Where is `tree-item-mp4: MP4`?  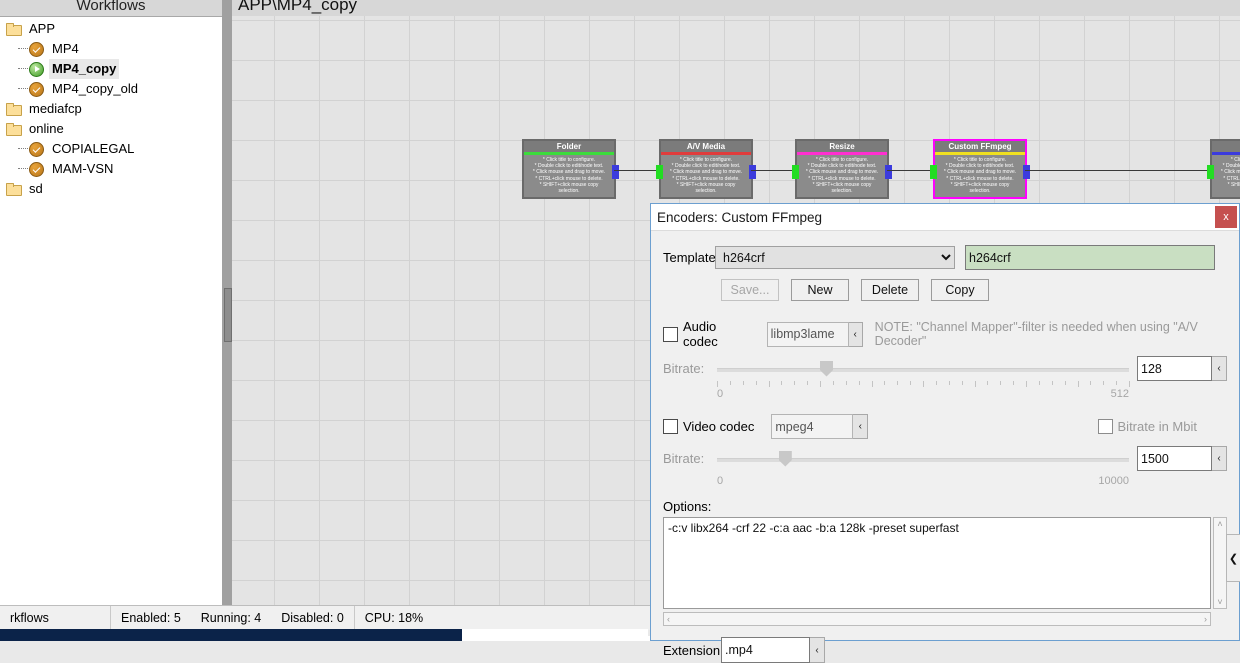 tree-item-mp4: MP4 is located at coordinates (111, 49).